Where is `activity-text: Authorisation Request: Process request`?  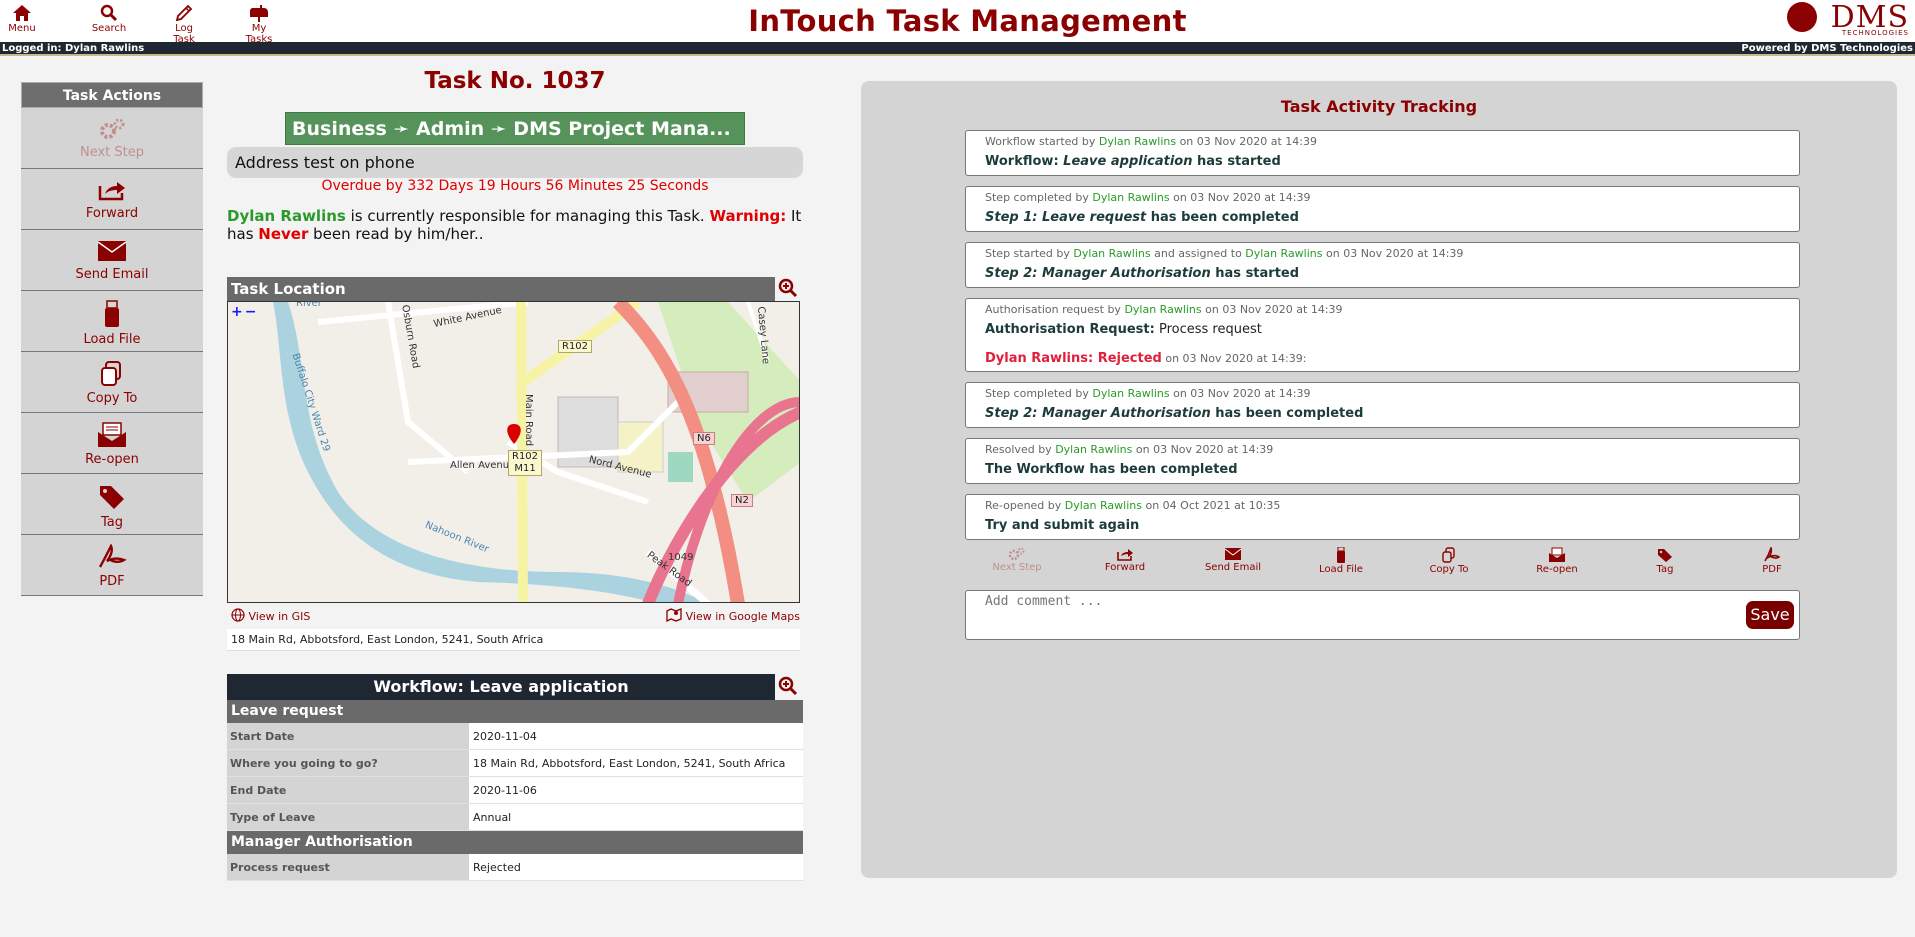 activity-text: Authorisation Request: Process request is located at coordinates (1123, 329).